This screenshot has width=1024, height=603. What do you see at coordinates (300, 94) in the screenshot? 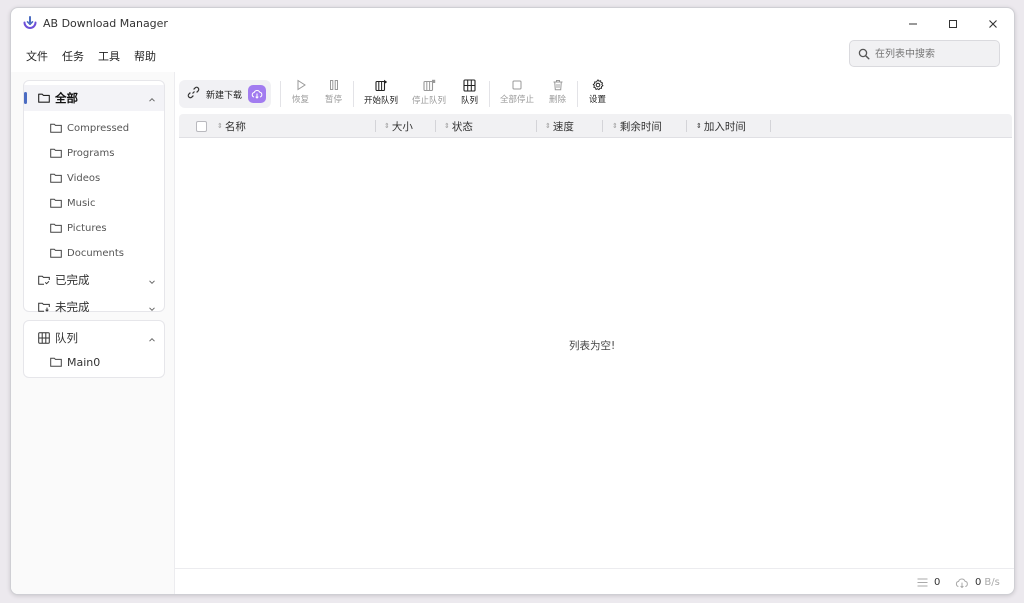
I see `resume-button: 恢复` at bounding box center [300, 94].